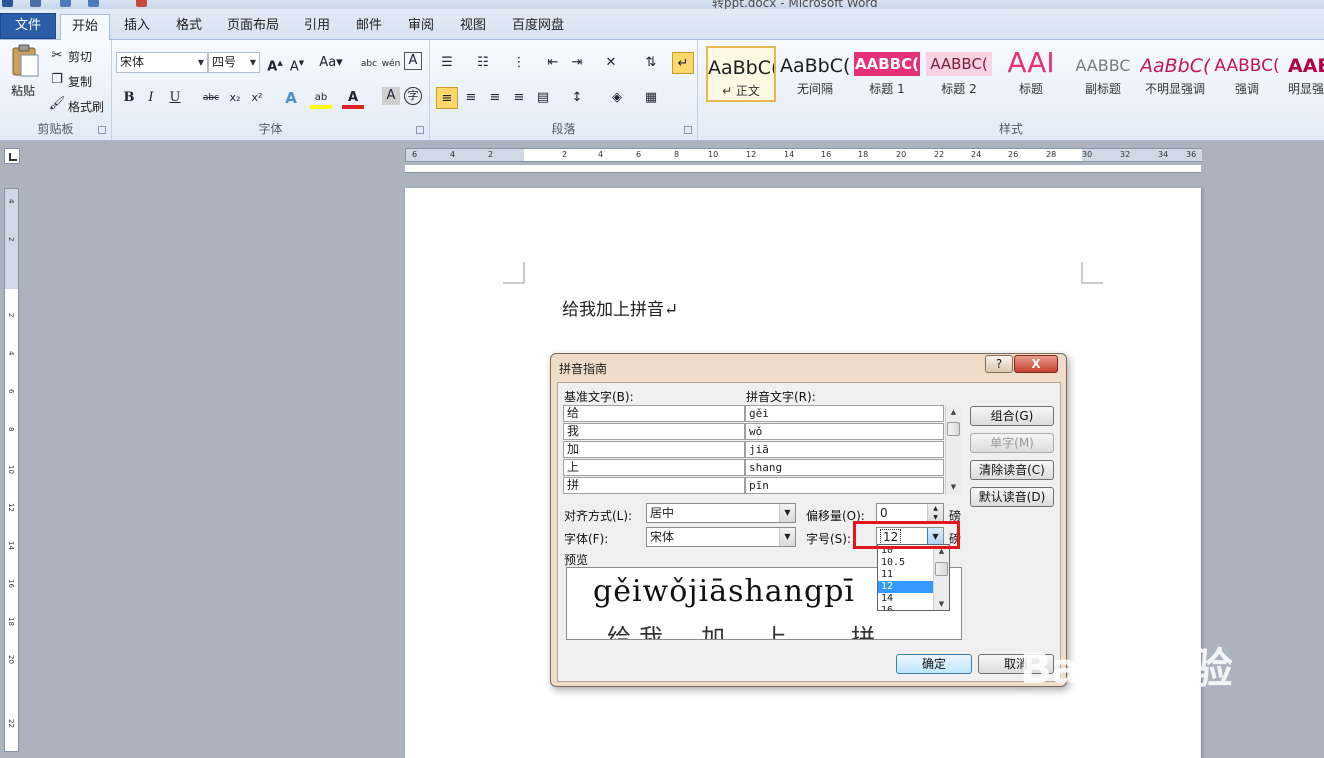  I want to click on tab-format: 格式, so click(189, 27).